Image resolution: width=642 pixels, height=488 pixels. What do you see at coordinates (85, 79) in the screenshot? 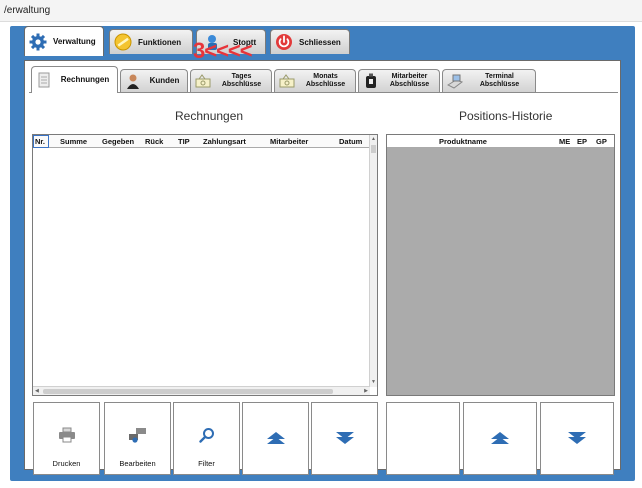
I see `subtab-label: Rechnungen` at bounding box center [85, 79].